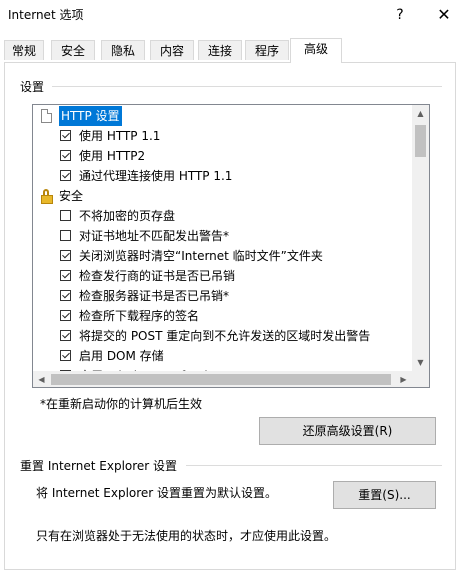 The image size is (463, 571). I want to click on option-label: 检查发行商的证书是否已吊销, so click(157, 276).